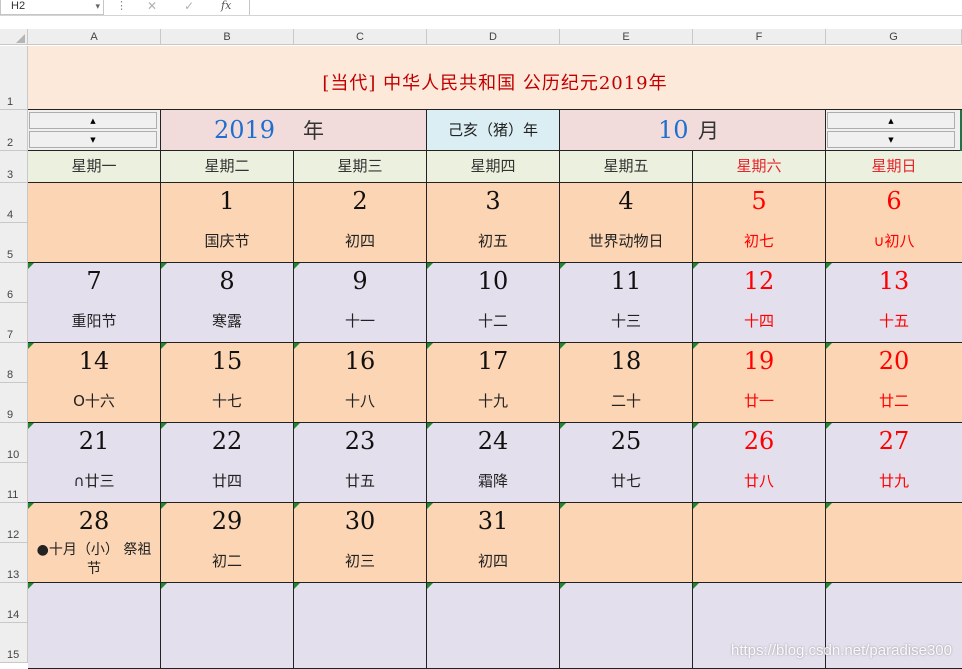 This screenshot has height=669, width=962. Describe the element at coordinates (14, 483) in the screenshot. I see `row-header: 11` at that location.